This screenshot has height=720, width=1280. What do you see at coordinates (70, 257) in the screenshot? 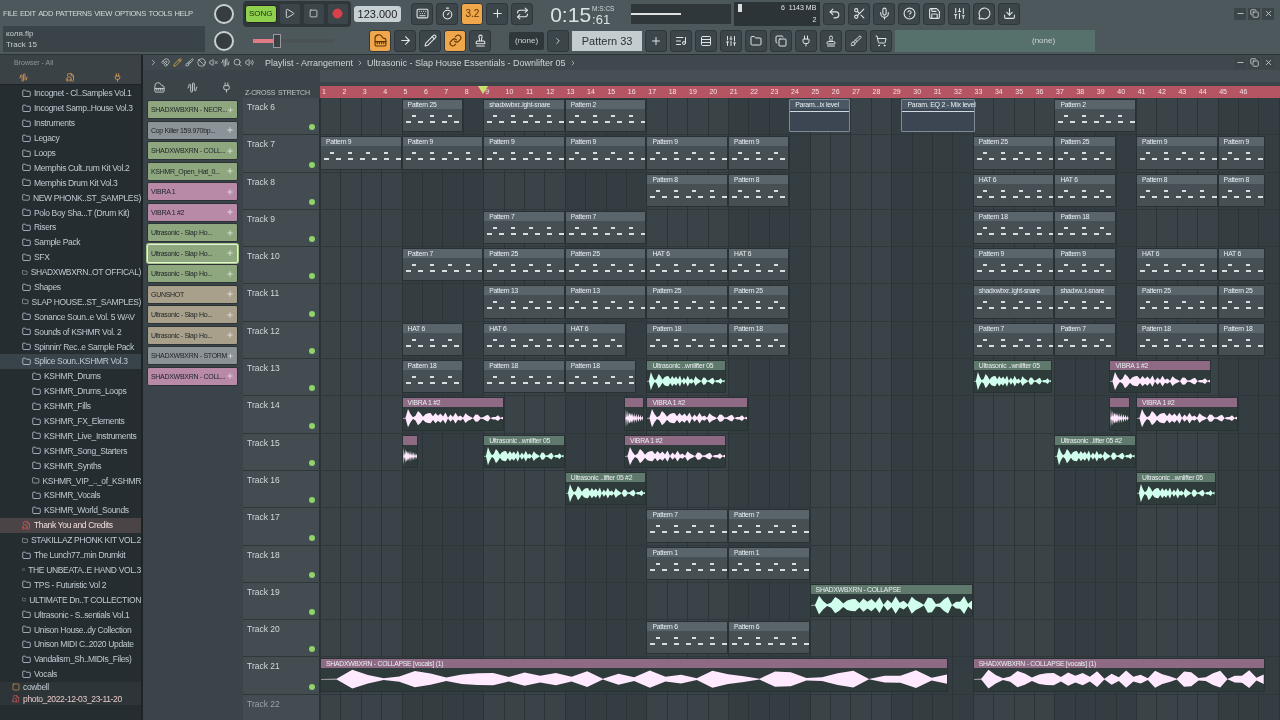
I see `browser-item: SFX` at bounding box center [70, 257].